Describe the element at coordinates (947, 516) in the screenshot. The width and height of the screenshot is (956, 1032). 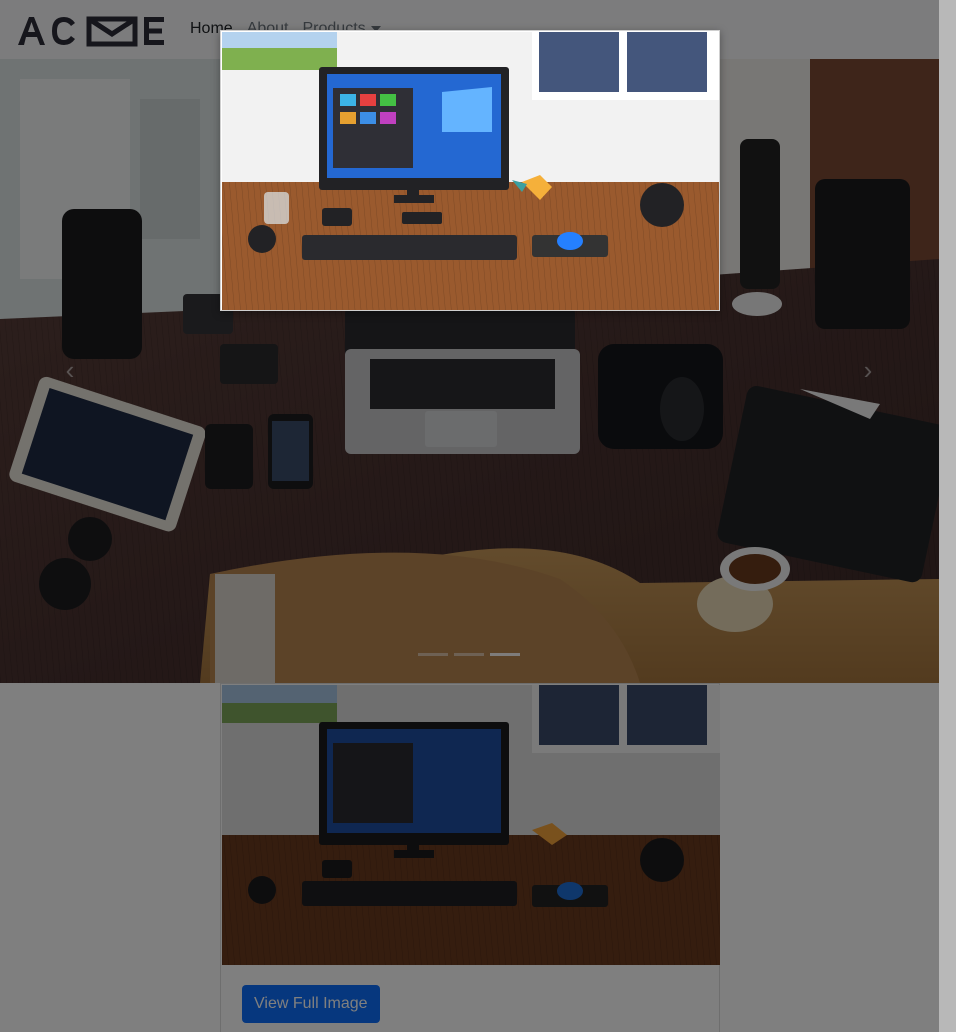
I see `page-scrollbar` at that location.